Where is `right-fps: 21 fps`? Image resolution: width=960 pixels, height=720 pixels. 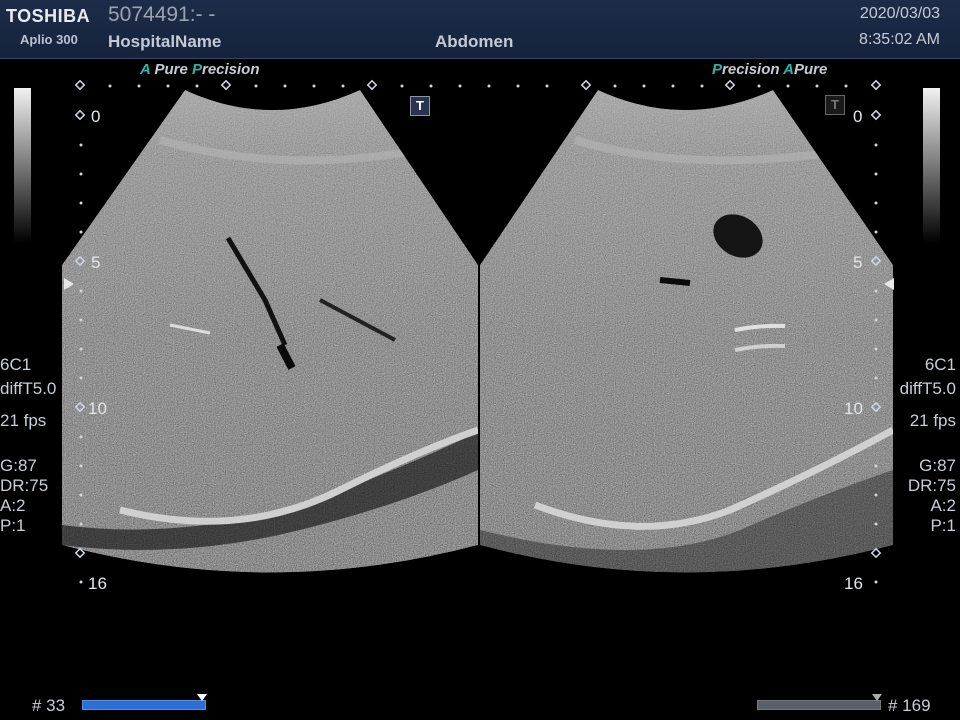 right-fps: 21 fps is located at coordinates (932, 420).